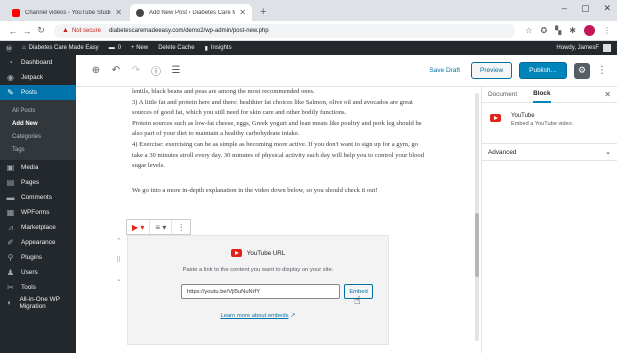  Describe the element at coordinates (65, 30) in the screenshot. I see `warning-icon: ▲` at that location.